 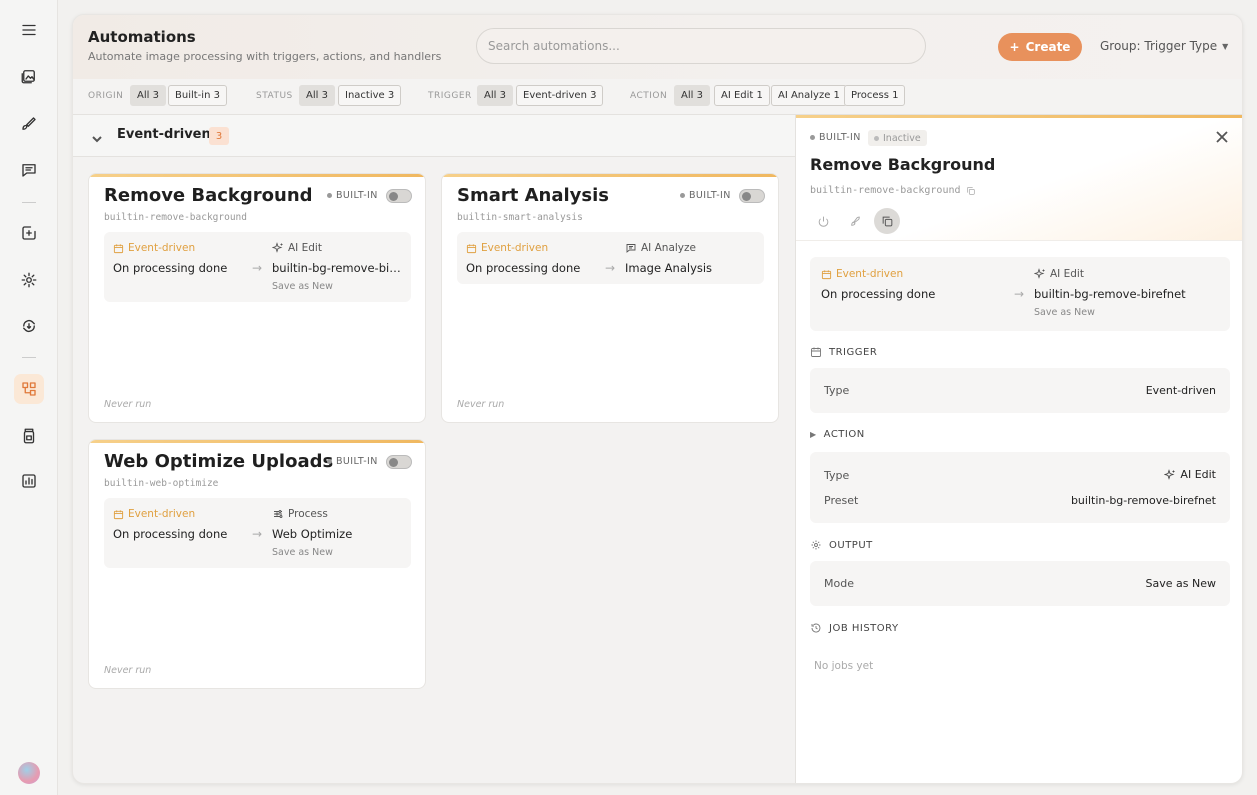 I want to click on automations-icon, so click(x=29, y=389).